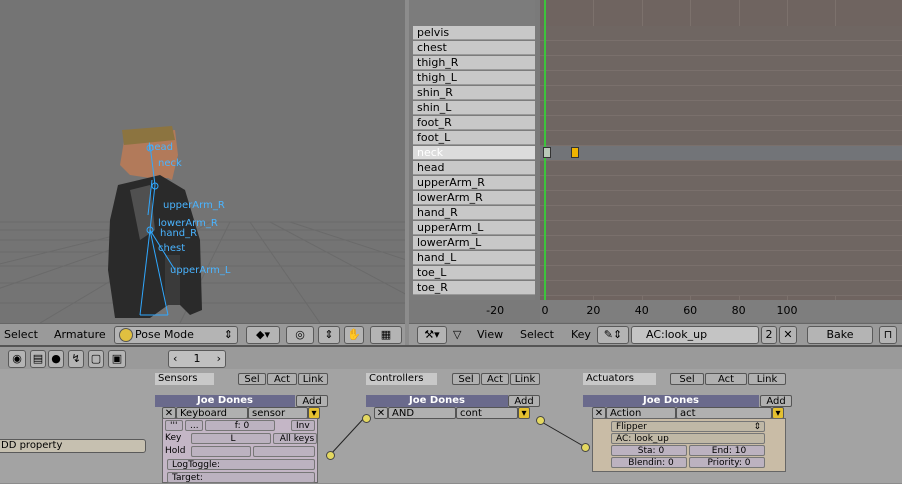 This screenshot has height=484, width=902. I want to click on all-keys-toggle: All keys, so click(295, 438).